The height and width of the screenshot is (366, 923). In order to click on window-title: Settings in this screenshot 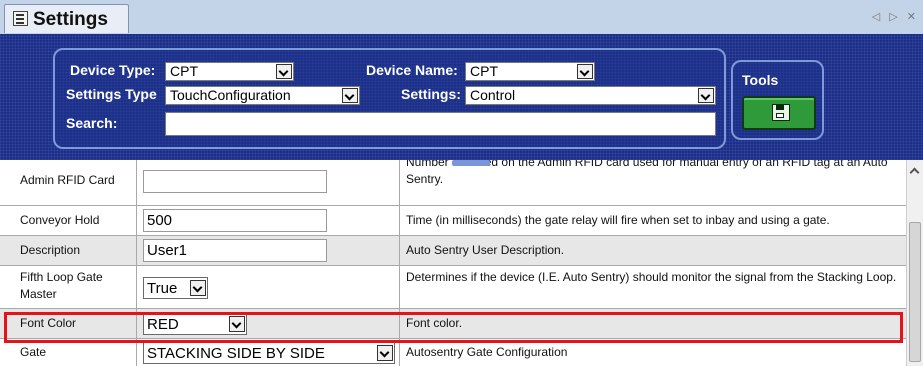, I will do `click(70, 19)`.